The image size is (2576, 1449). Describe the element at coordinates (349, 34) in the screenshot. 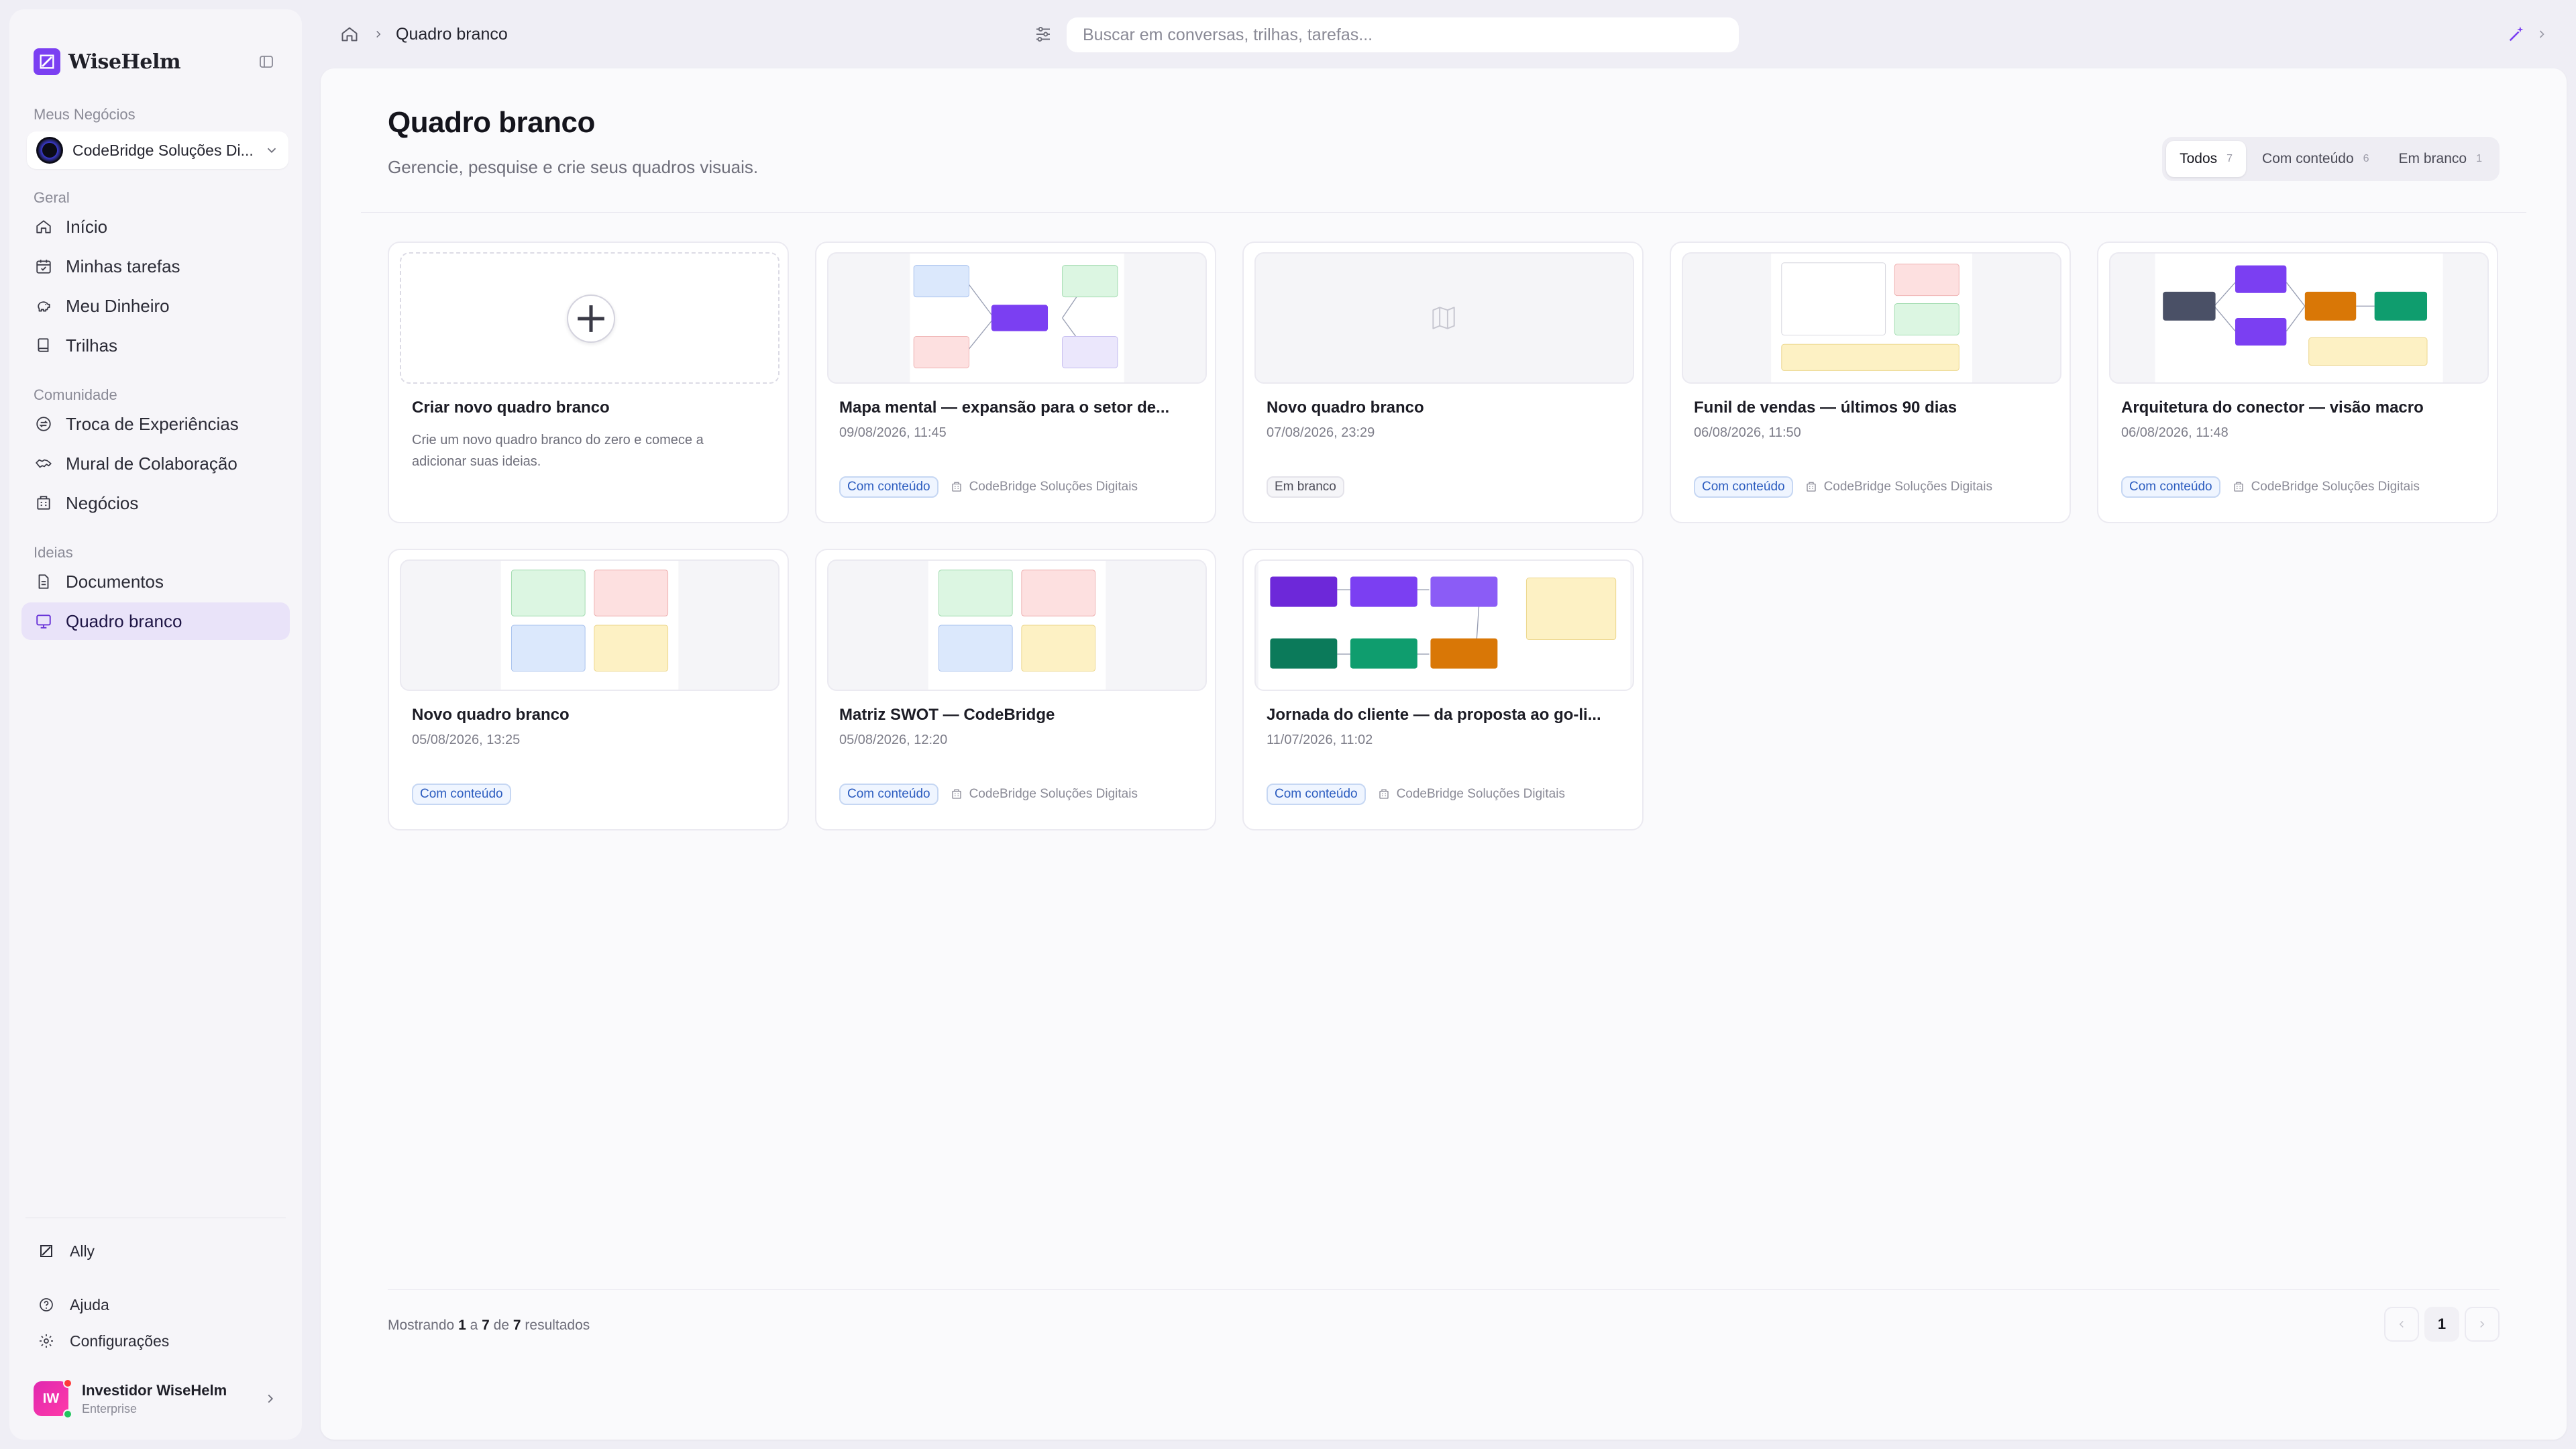

I see `breadcrumb-home-icon` at that location.